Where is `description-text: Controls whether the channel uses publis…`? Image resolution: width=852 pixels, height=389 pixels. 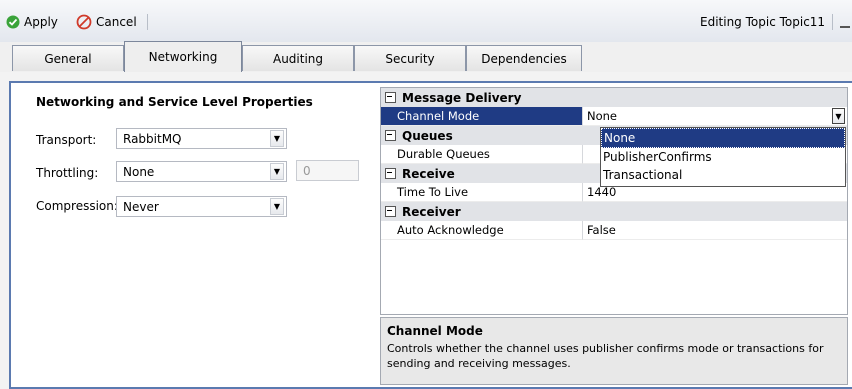
description-text: Controls whether the channel uses publis… is located at coordinates (605, 356).